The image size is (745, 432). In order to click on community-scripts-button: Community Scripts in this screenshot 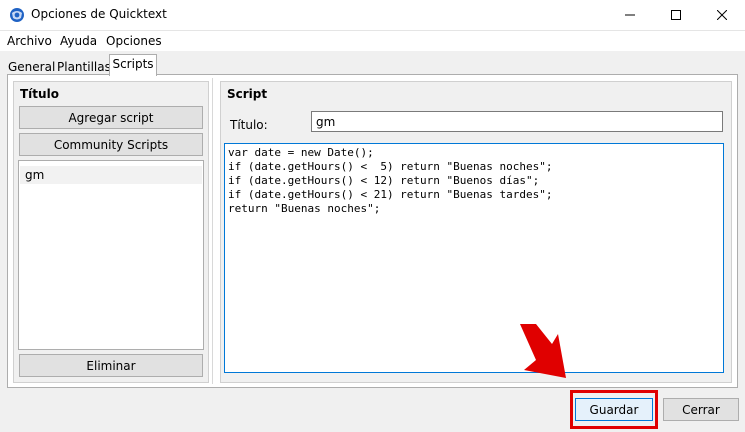, I will do `click(111, 144)`.